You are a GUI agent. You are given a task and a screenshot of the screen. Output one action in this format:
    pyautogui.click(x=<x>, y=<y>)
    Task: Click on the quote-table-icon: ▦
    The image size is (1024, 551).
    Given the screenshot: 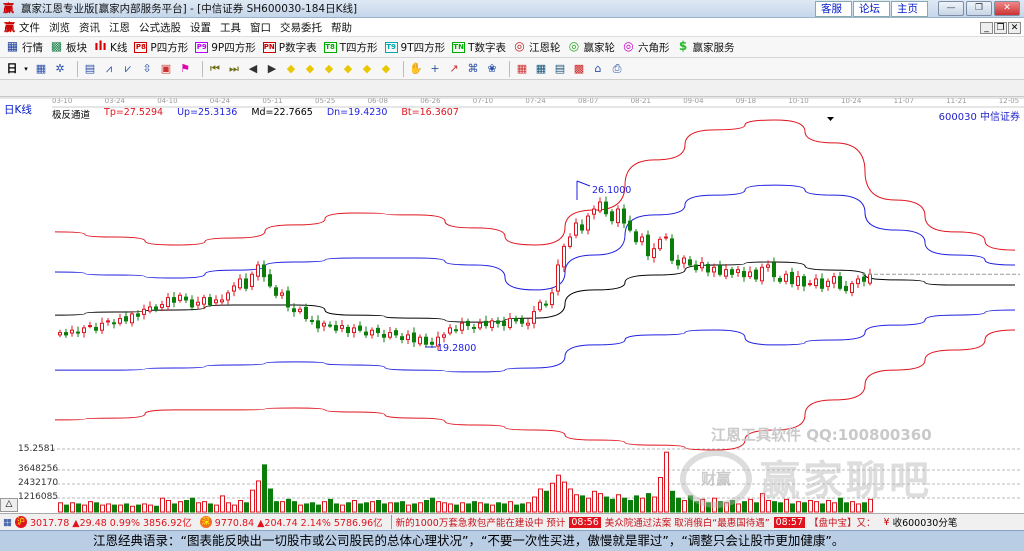 What is the action you would take?
    pyautogui.click(x=7, y=522)
    